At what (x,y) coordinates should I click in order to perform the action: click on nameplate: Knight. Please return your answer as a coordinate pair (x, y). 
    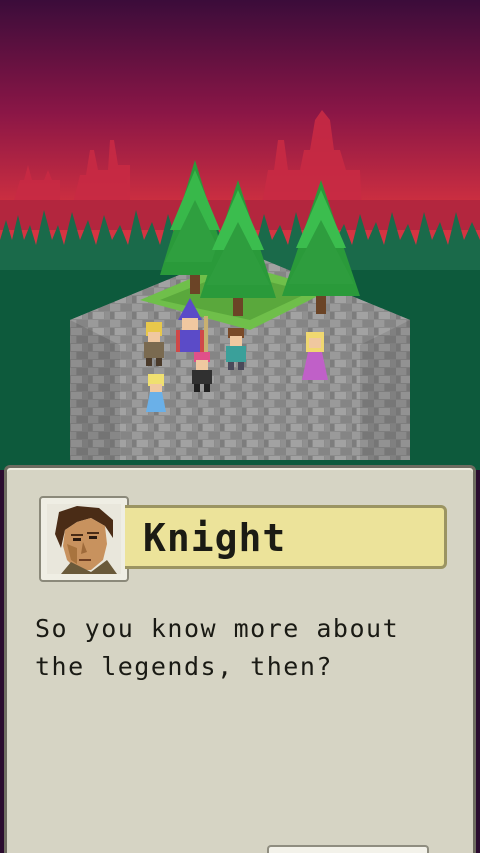
    Looking at the image, I should click on (286, 537).